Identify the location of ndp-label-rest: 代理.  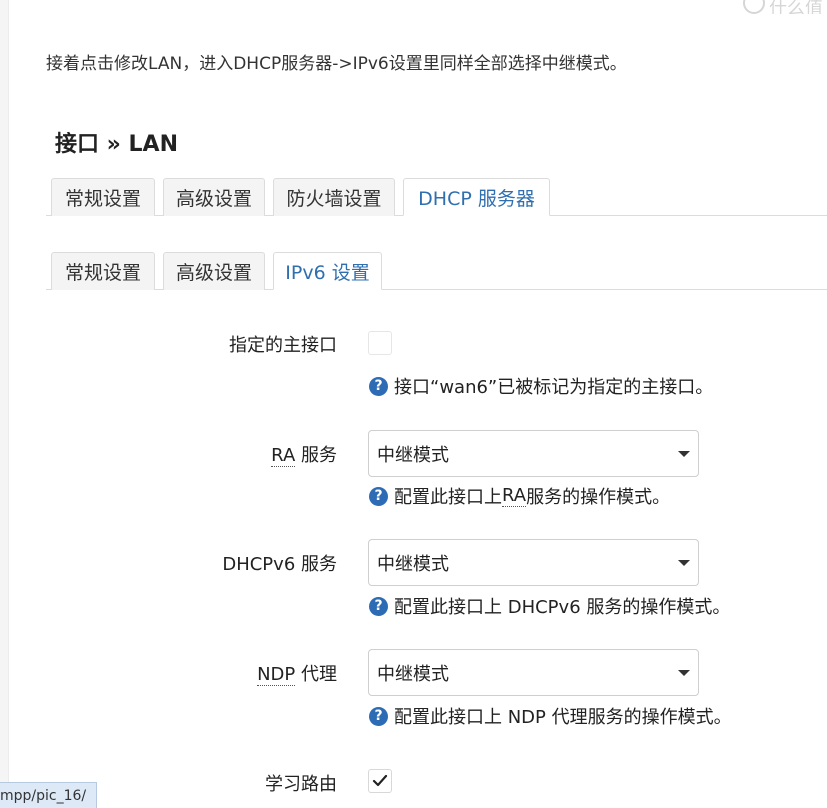
(316, 674).